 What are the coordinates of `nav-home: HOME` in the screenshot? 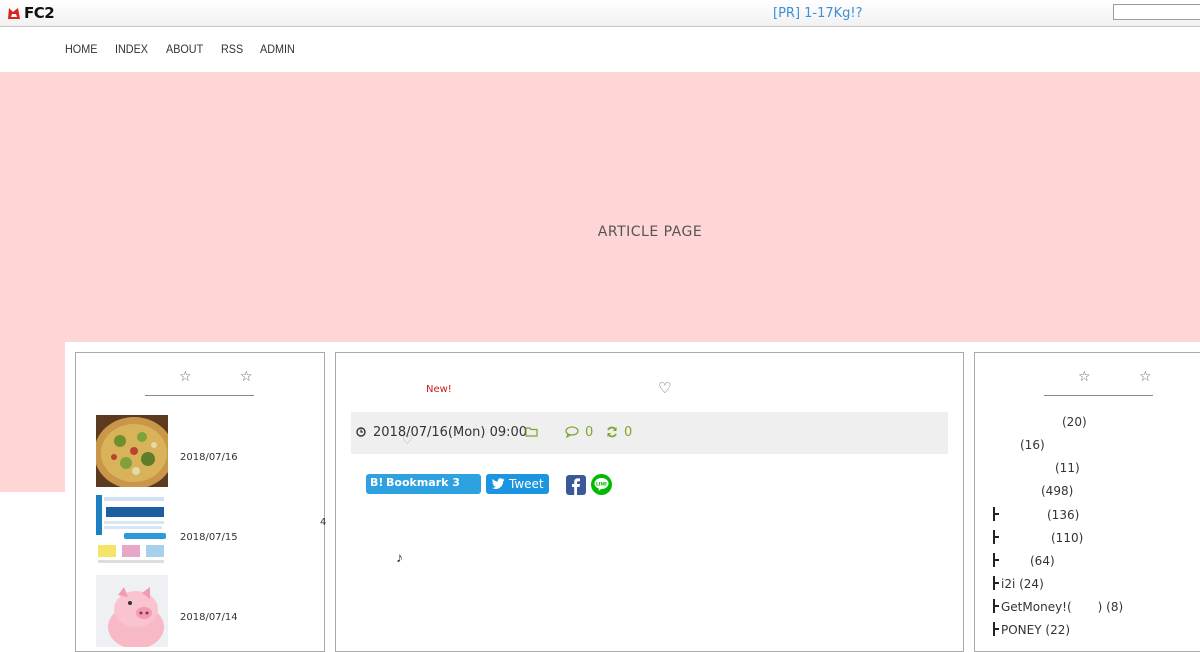 It's located at (81, 49).